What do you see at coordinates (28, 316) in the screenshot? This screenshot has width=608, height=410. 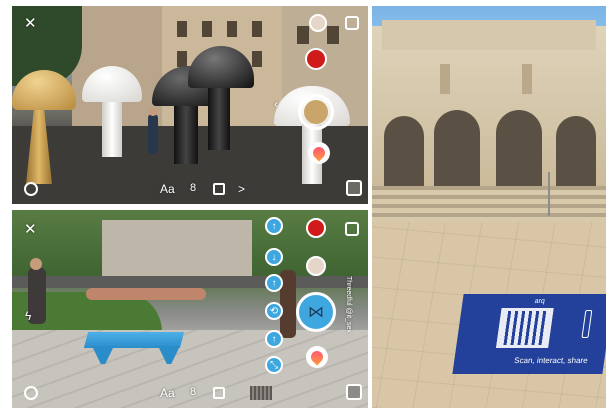 I see `flash-off-icon: ϟ` at bounding box center [28, 316].